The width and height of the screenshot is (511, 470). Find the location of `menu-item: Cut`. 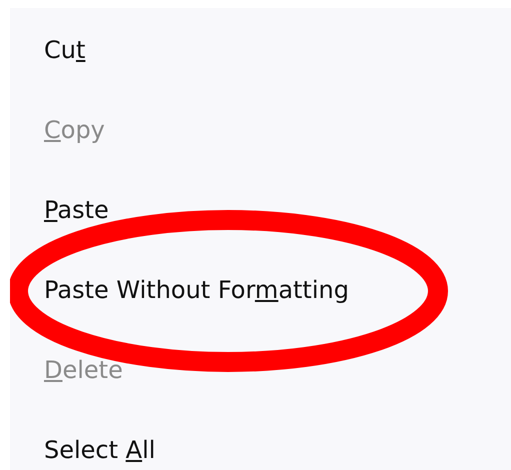

menu-item: Cut is located at coordinates (52, 50).